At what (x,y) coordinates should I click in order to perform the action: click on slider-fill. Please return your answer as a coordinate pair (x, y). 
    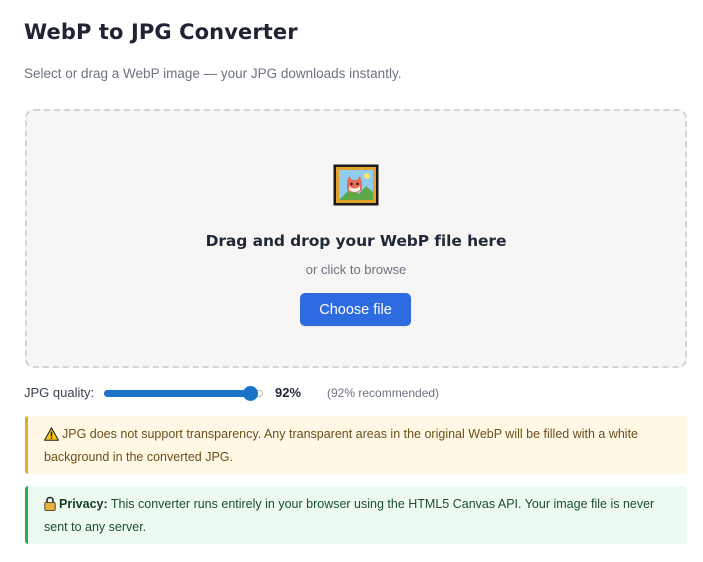
    Looking at the image, I should click on (177, 393).